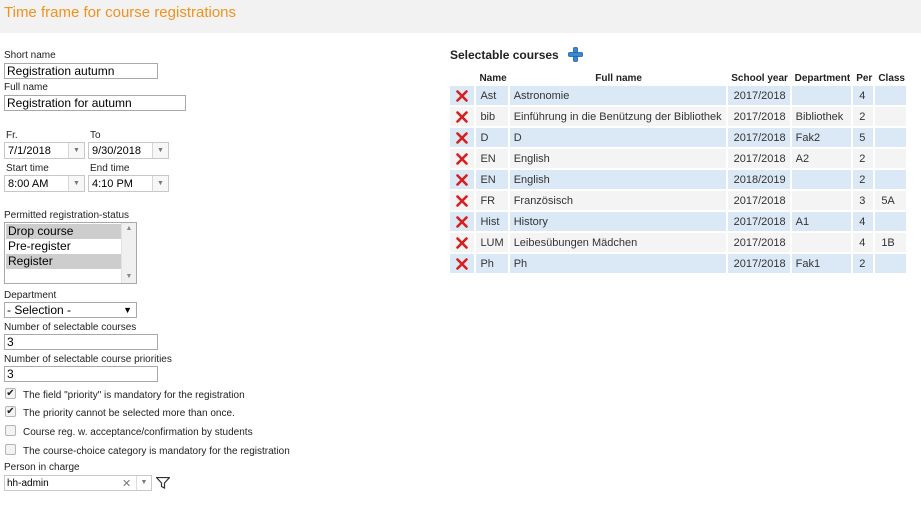 The image size is (921, 507). I want to click on course-name: bib, so click(493, 117).